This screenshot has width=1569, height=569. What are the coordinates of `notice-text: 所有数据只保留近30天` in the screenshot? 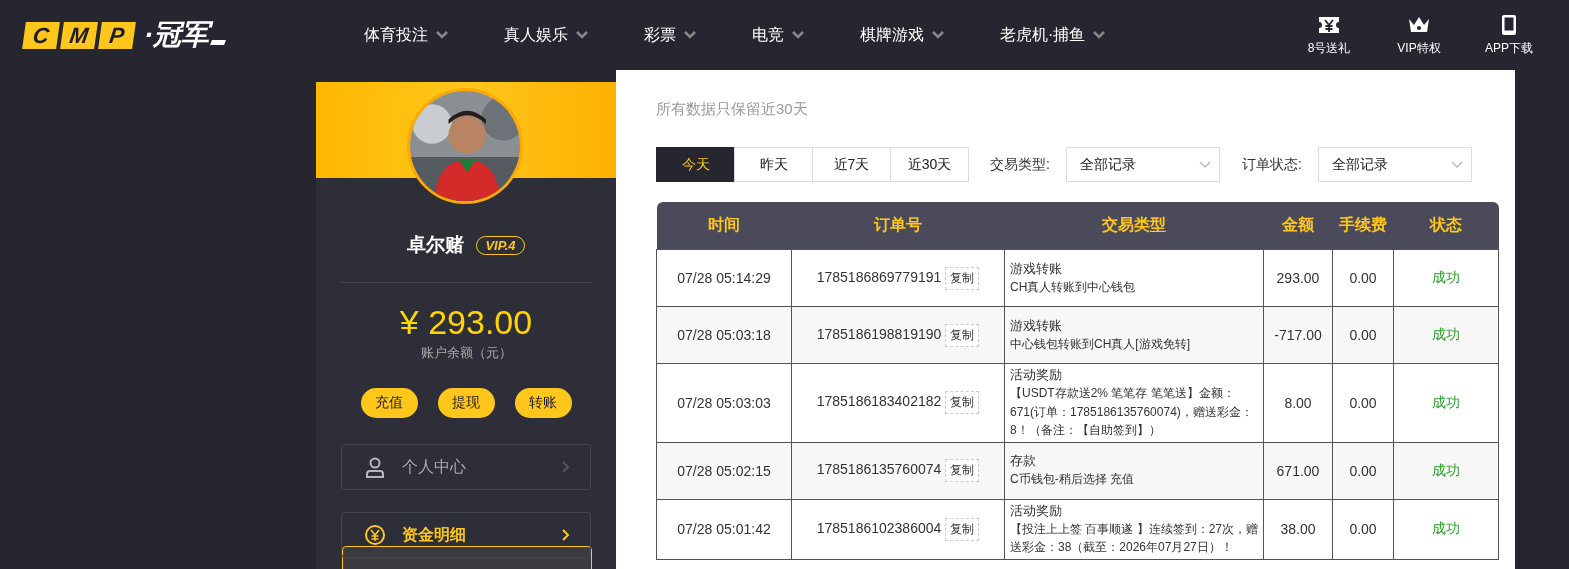 It's located at (732, 109).